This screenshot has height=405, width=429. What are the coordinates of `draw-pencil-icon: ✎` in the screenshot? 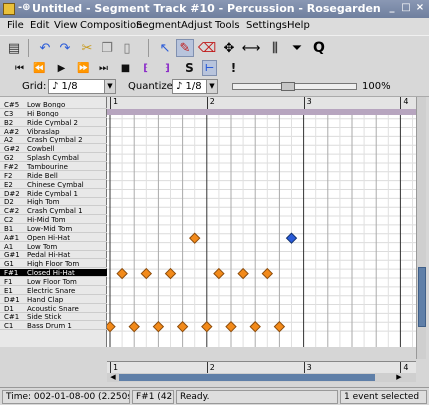 It's located at (185, 48).